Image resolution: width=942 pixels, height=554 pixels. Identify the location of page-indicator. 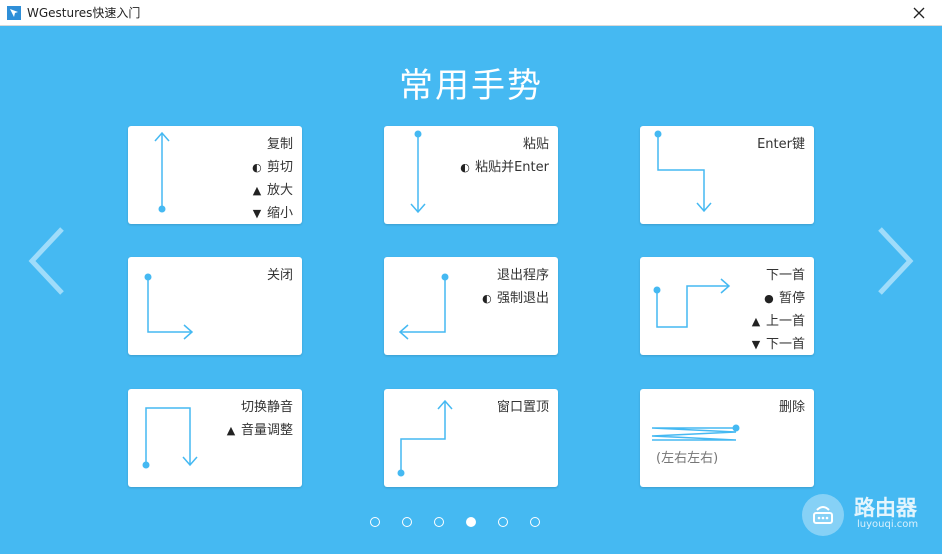
(466, 524).